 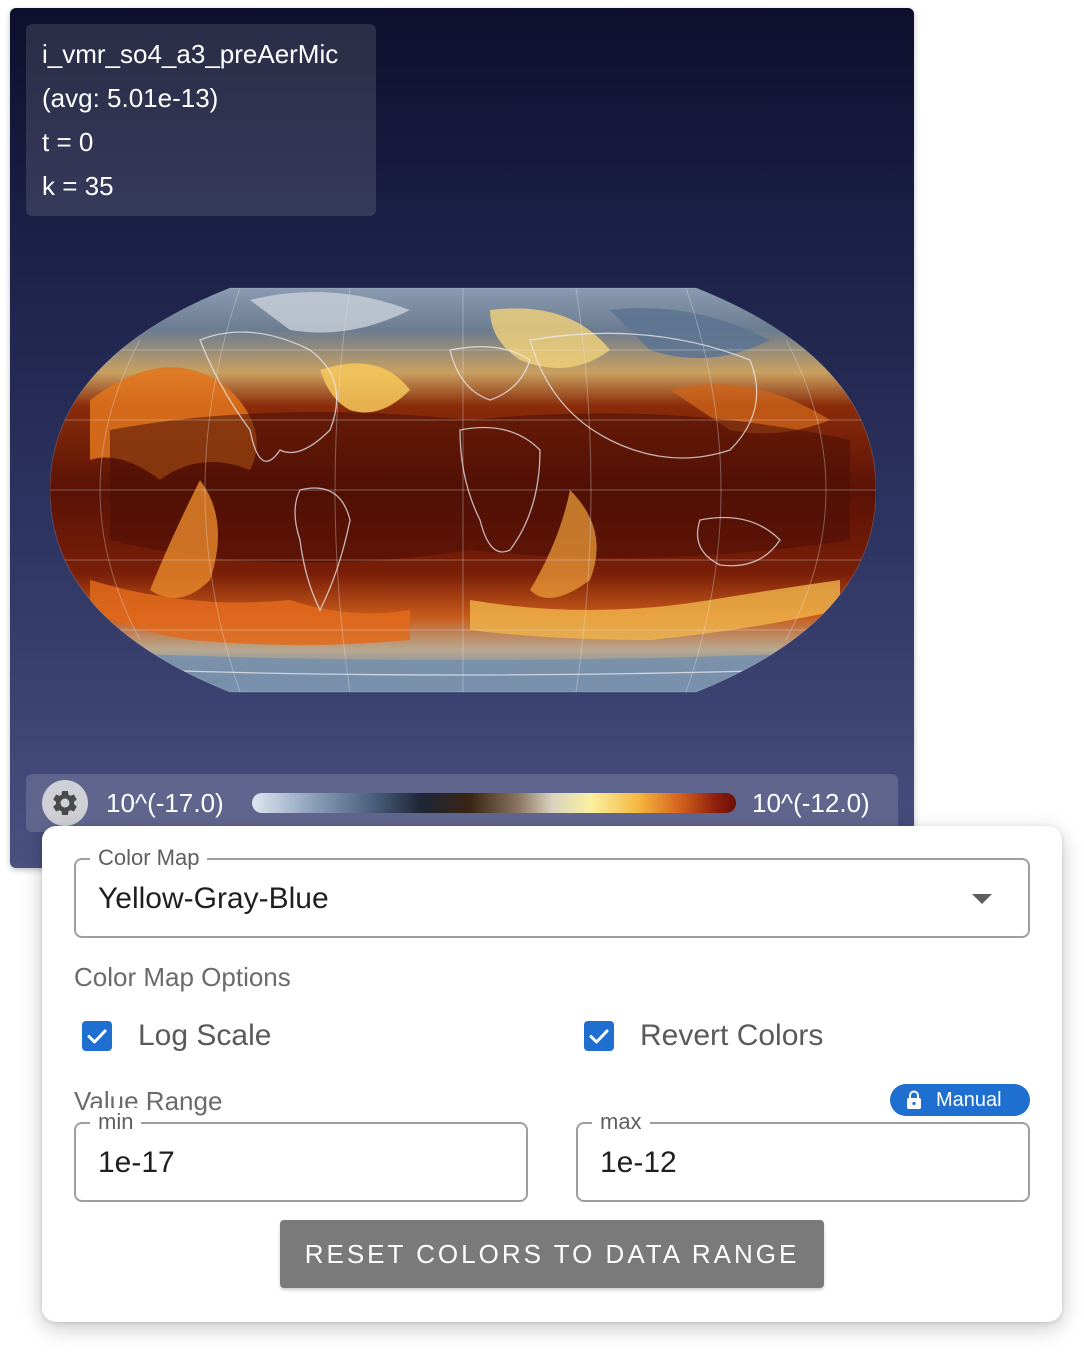 I want to click on max-value-input: 1e-12, so click(x=638, y=1163).